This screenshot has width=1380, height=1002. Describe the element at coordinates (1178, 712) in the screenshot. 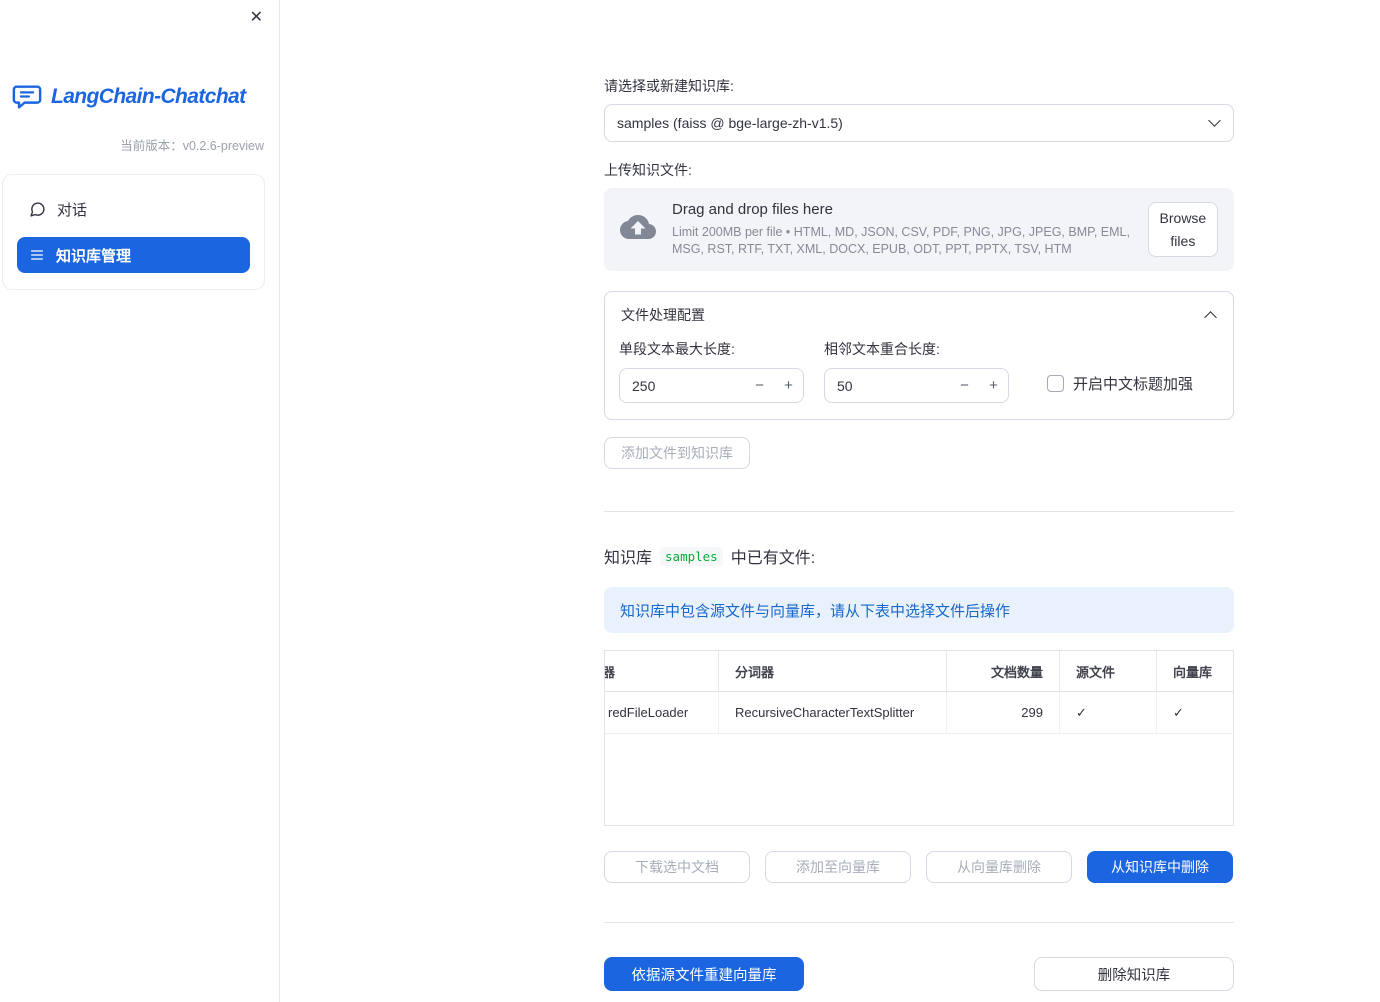

I see `cell-vector-store-check: ✓` at that location.